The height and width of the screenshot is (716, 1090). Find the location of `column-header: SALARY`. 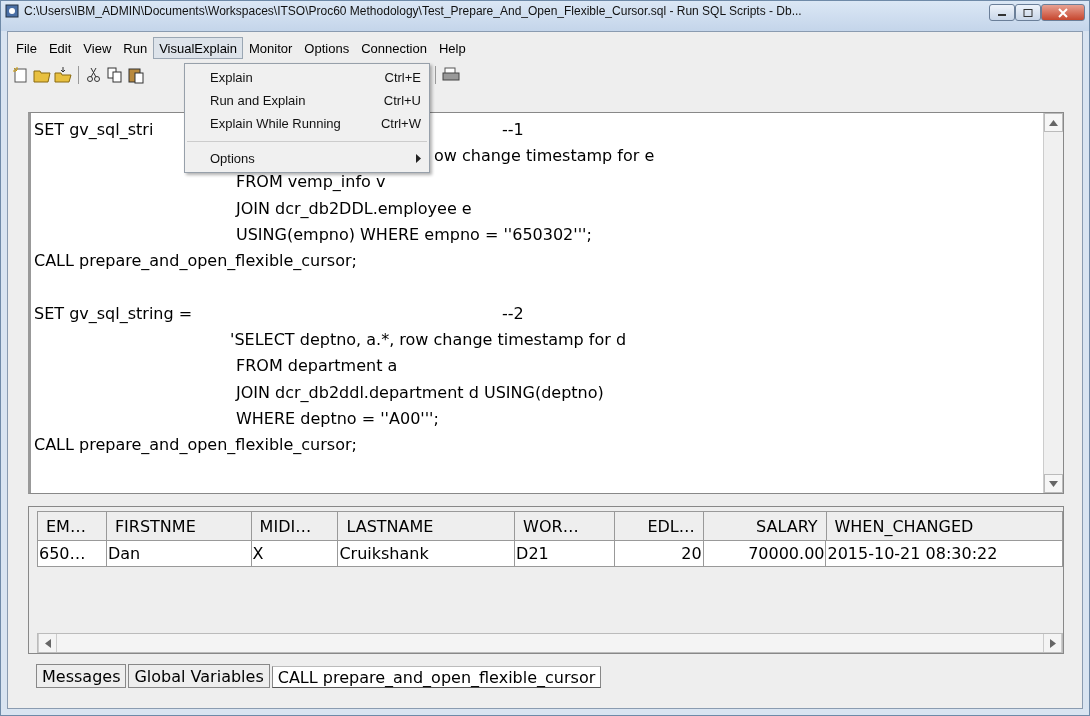

column-header: SALARY is located at coordinates (765, 526).